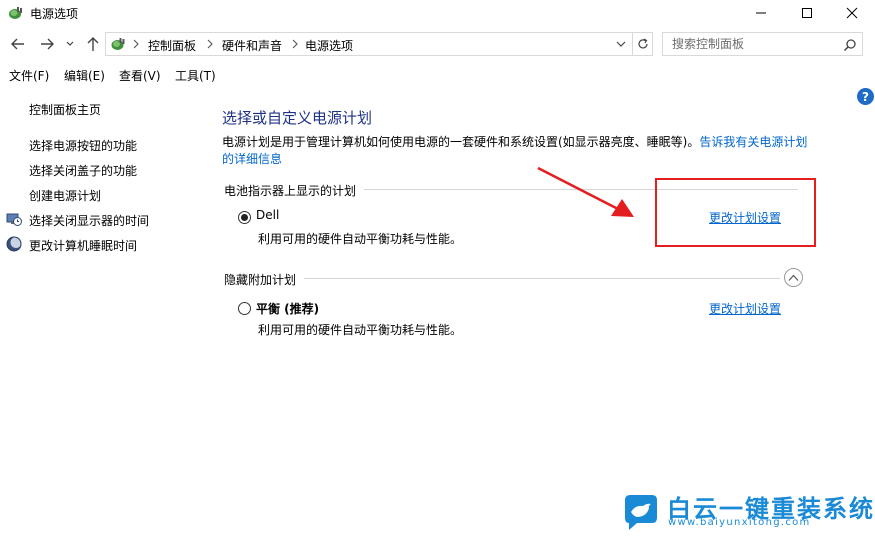 The image size is (875, 537). I want to click on sidebar-item-create-plan: 创建电源计划, so click(65, 195).